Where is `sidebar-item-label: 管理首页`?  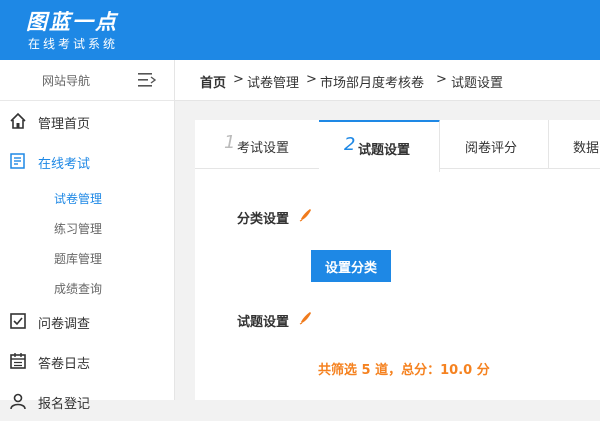 sidebar-item-label: 管理首页 is located at coordinates (64, 124).